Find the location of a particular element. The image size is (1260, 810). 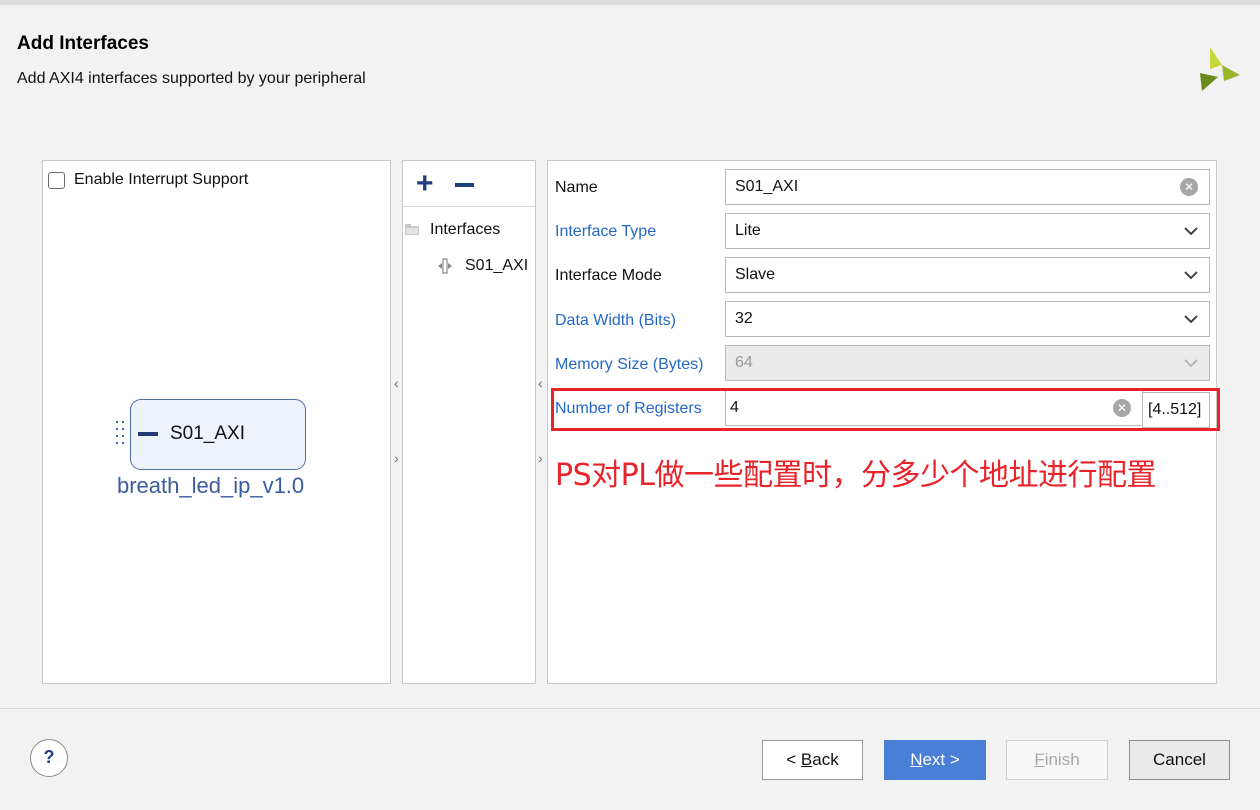

num-registers-range: [4..512] is located at coordinates (1176, 410).